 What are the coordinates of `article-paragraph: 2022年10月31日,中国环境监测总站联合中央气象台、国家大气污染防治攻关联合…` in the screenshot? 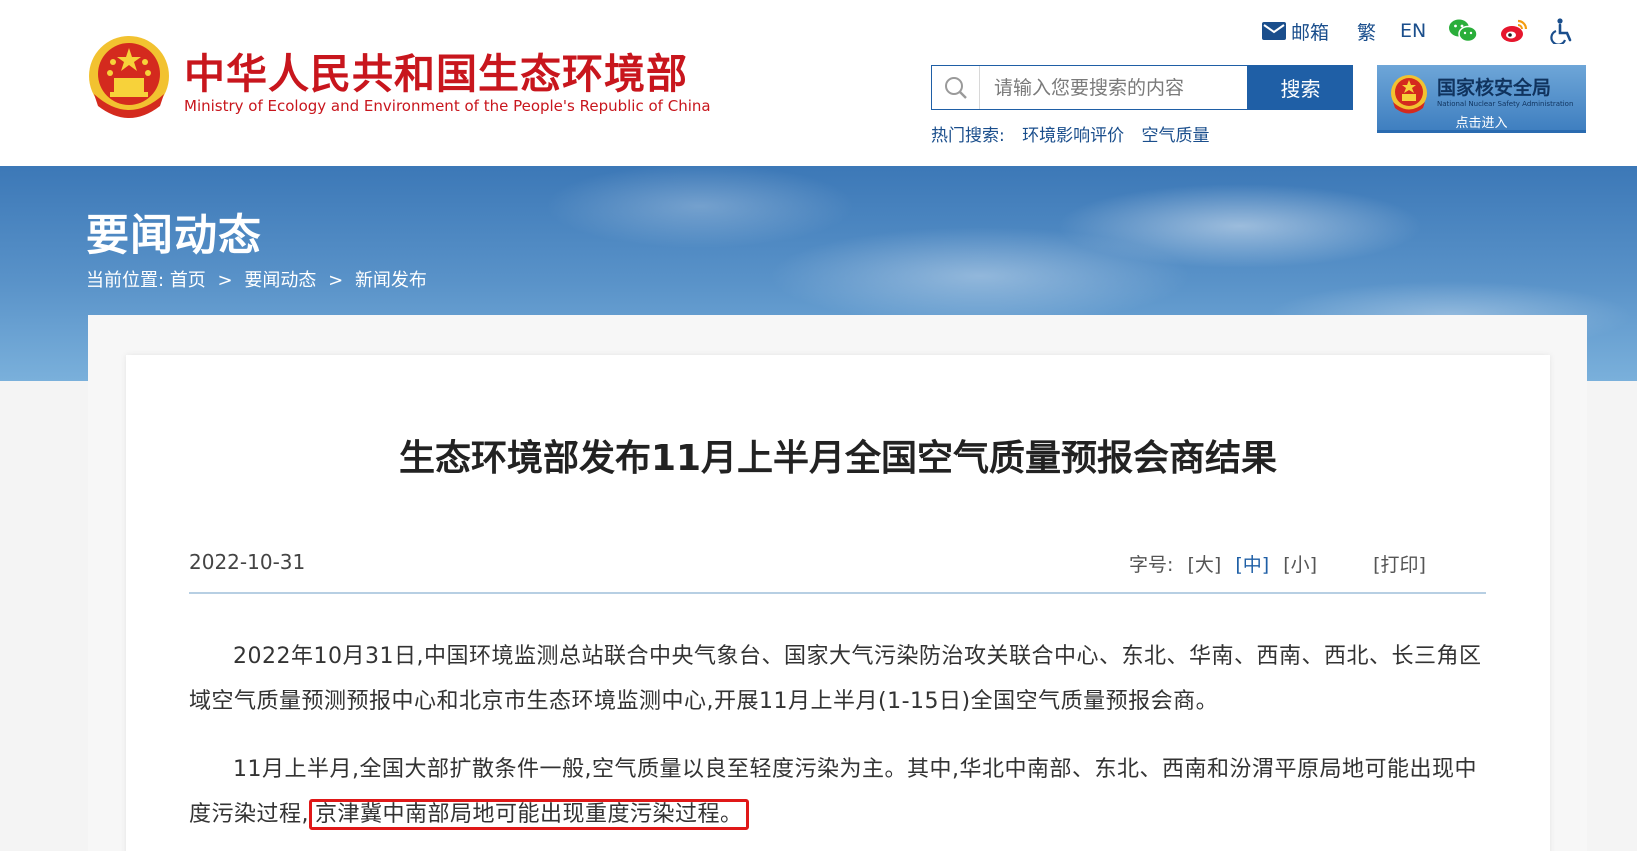 It's located at (835, 679).